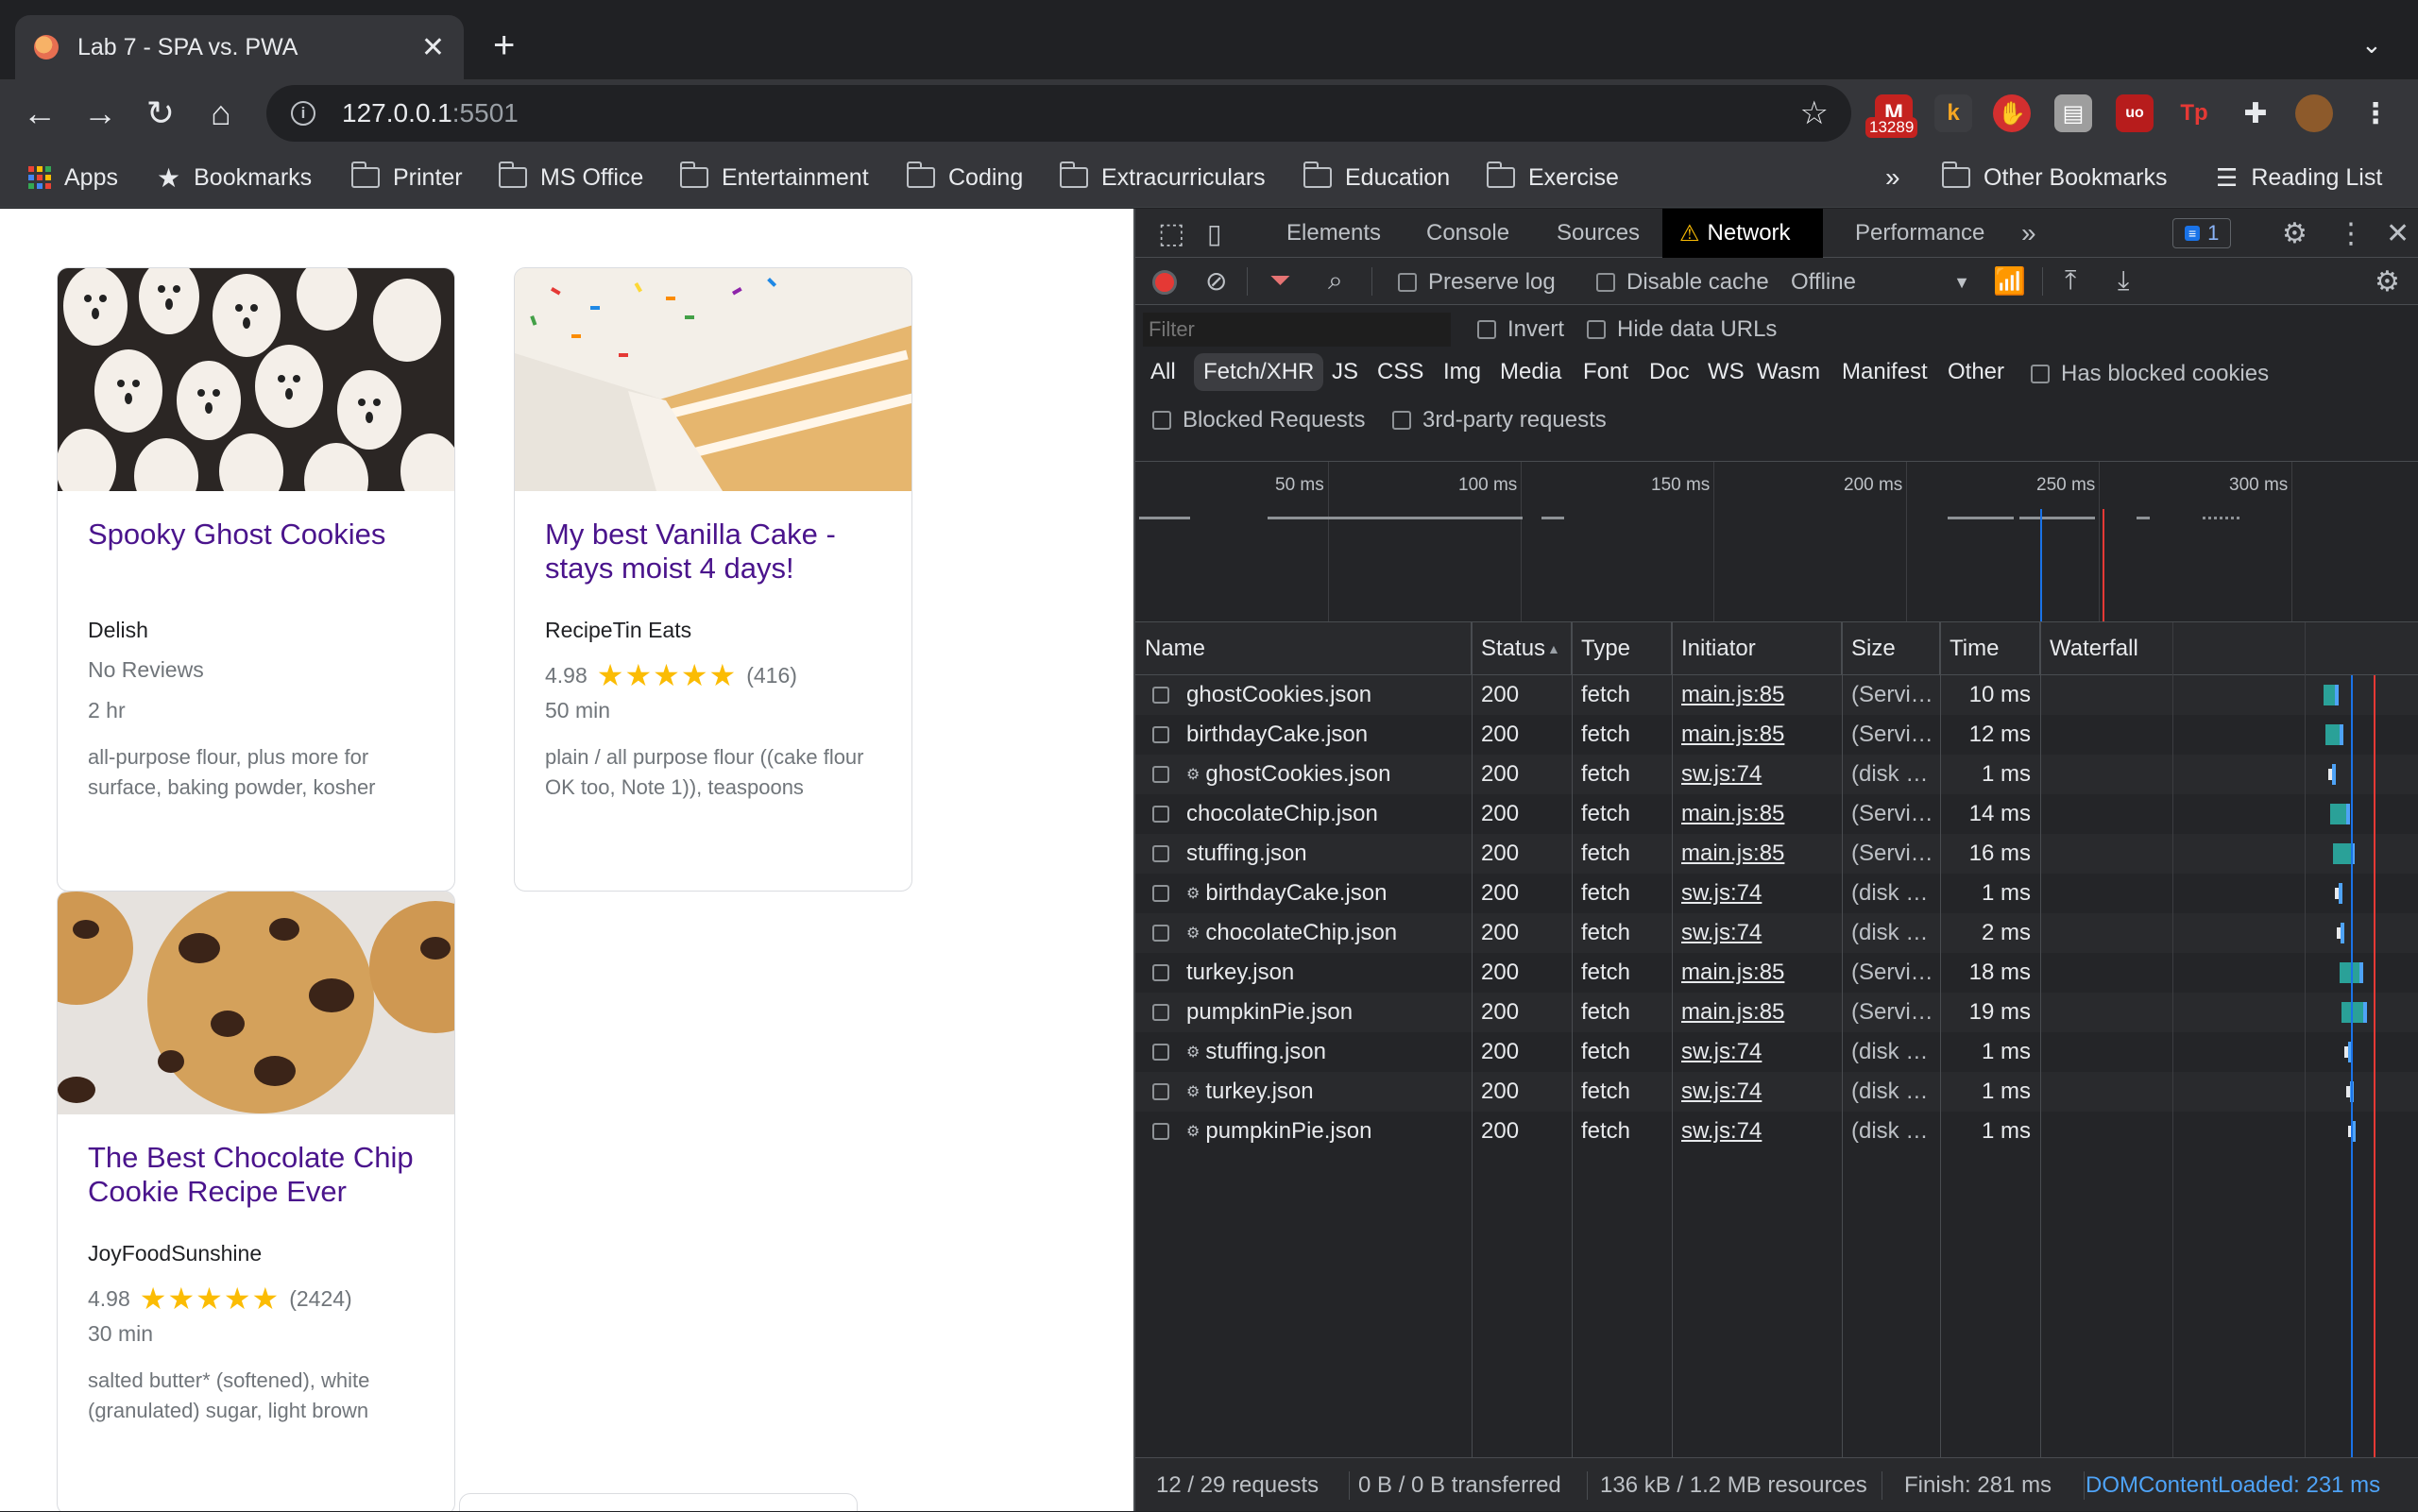 Image resolution: width=2418 pixels, height=1512 pixels. What do you see at coordinates (1682, 282) in the screenshot?
I see `disable-cache-checkbox: Disable cache` at bounding box center [1682, 282].